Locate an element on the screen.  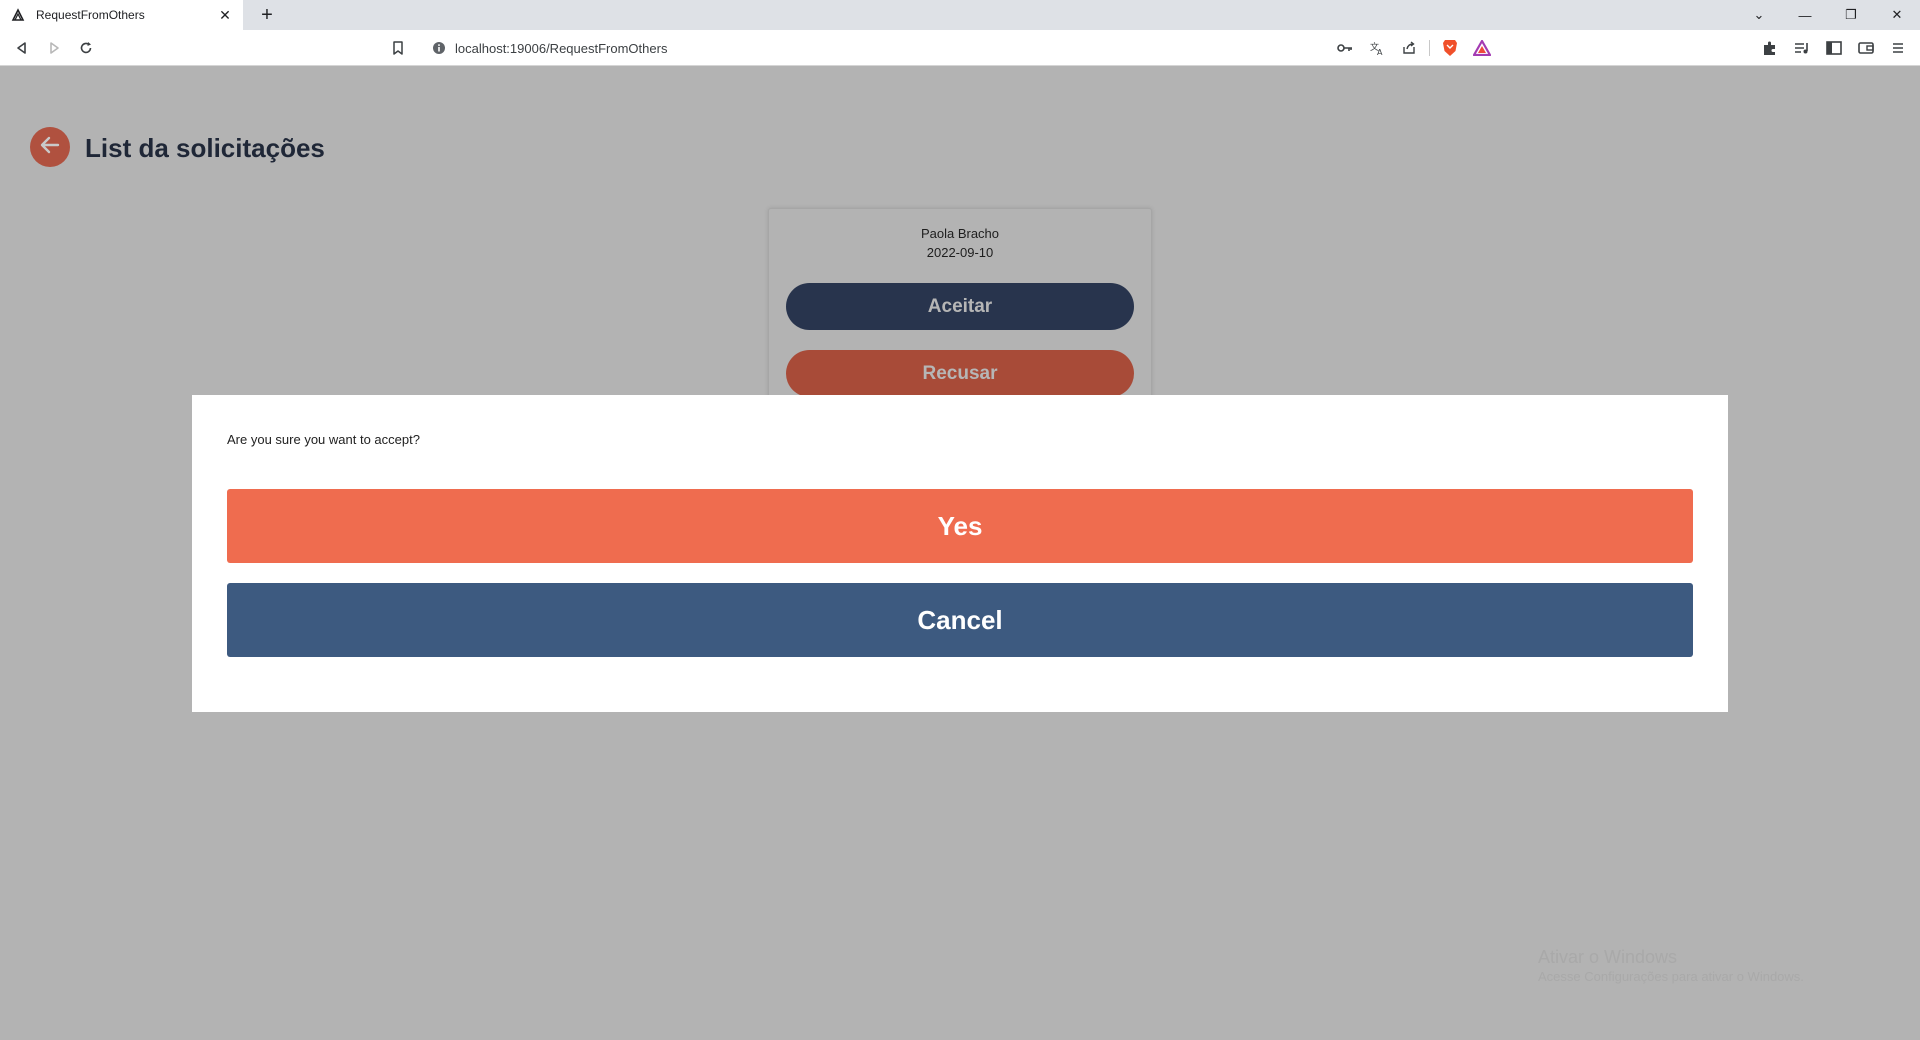
menu-icon is located at coordinates (1898, 48).